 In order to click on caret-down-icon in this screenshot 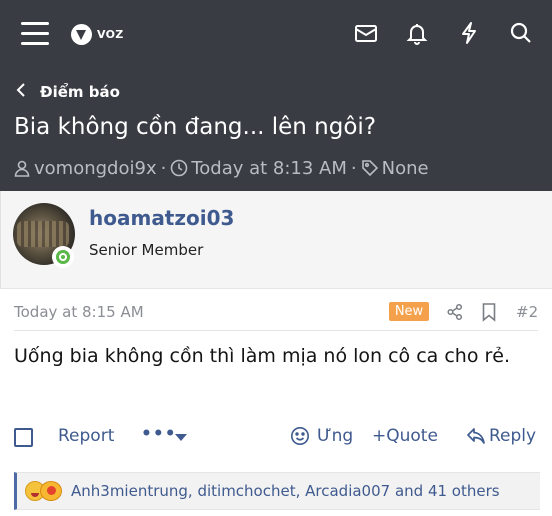, I will do `click(181, 437)`.